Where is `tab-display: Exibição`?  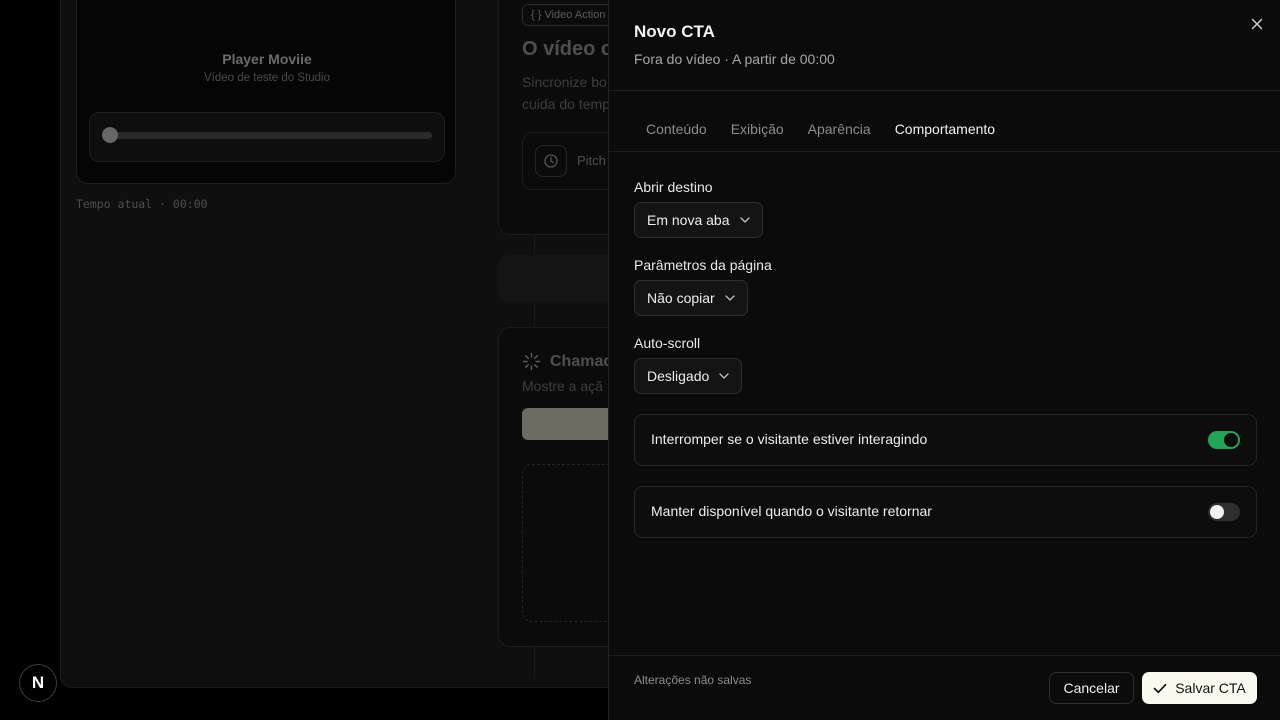 tab-display: Exibição is located at coordinates (757, 129).